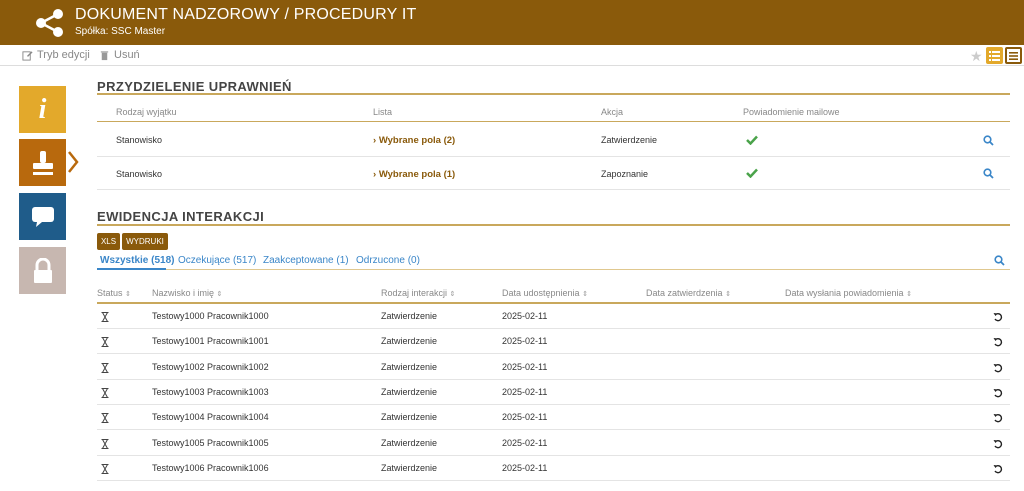  I want to click on employee-name: Testowy1006 Pracownik1006, so click(210, 468).